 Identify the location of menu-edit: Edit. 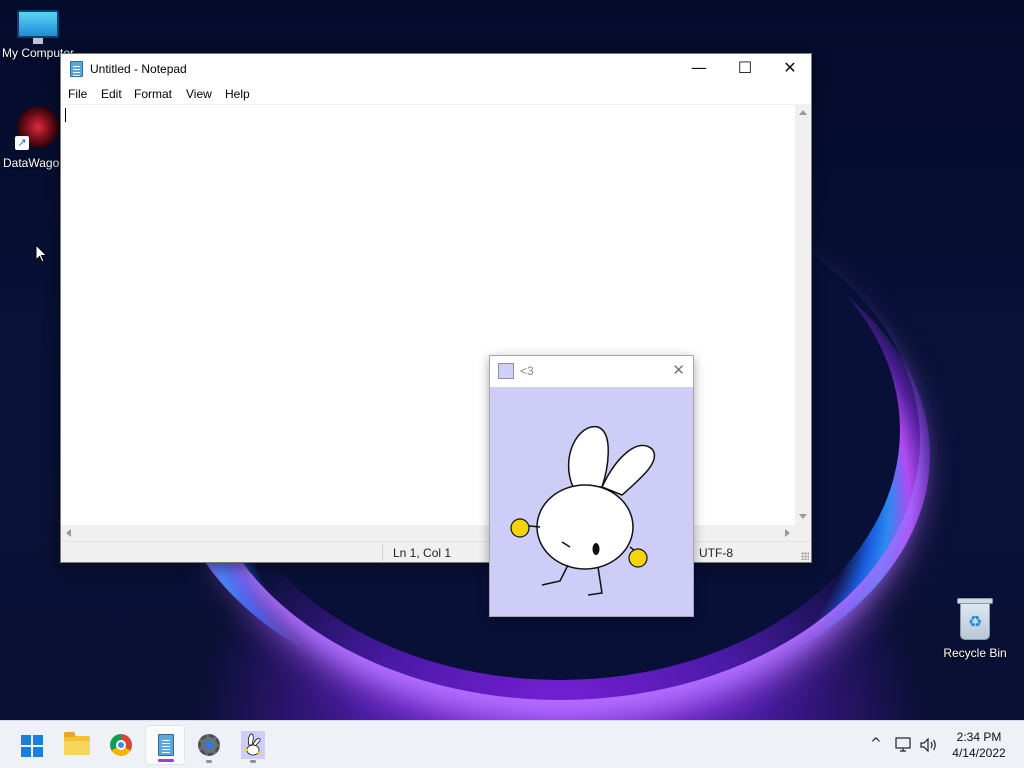
(111, 94).